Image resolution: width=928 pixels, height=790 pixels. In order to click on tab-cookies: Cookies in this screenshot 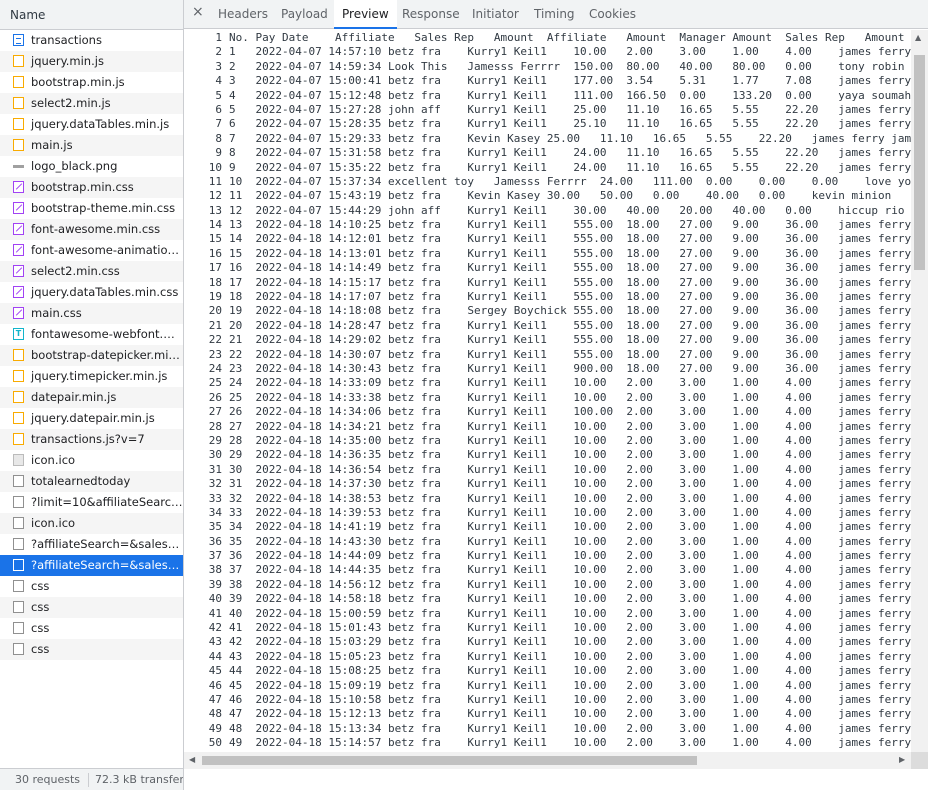, I will do `click(612, 14)`.